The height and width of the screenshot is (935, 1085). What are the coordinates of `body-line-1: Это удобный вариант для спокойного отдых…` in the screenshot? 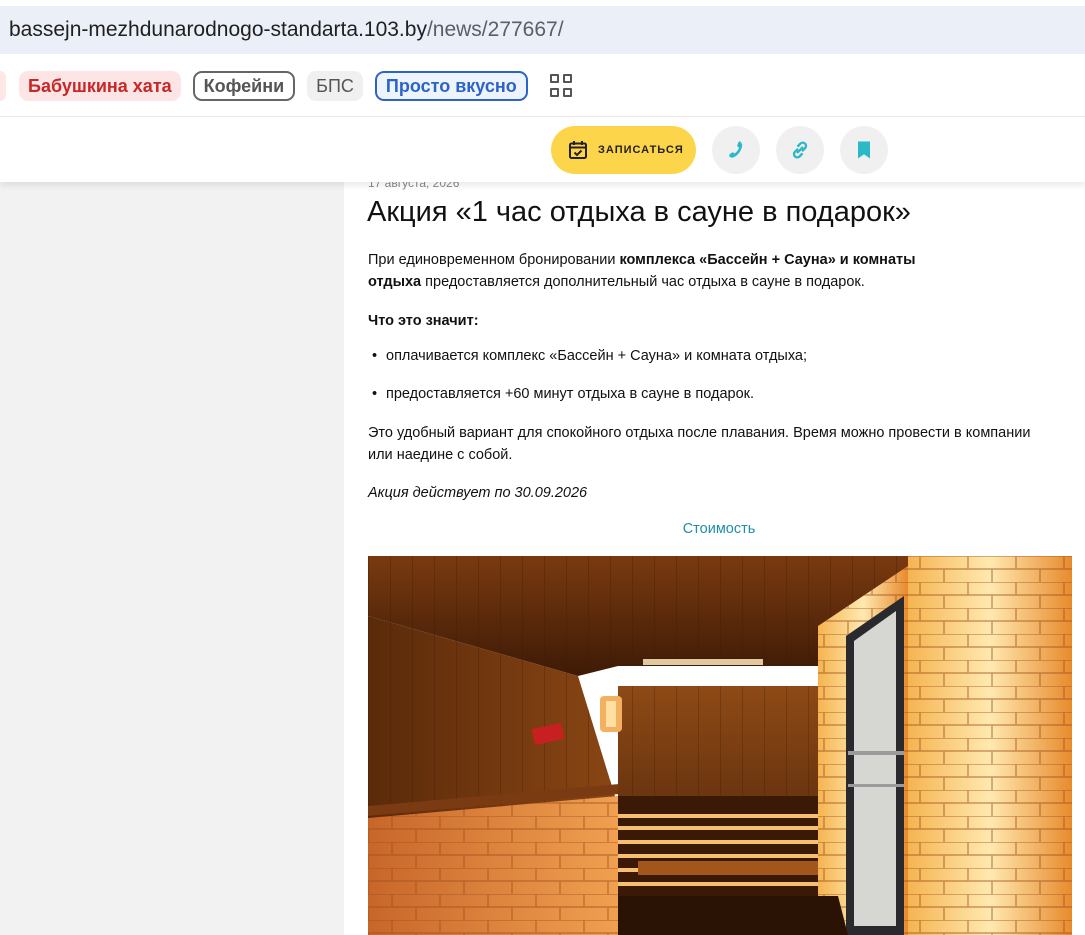 It's located at (699, 433).